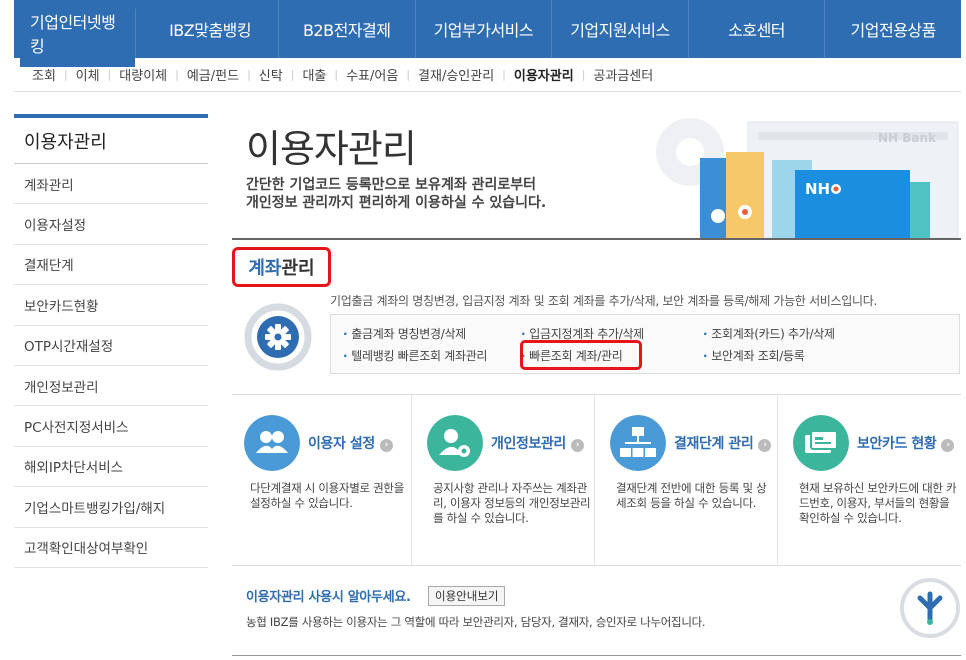  I want to click on tab-corporate-internet-banking: 기업인터넷뱅킹, so click(78, 33).